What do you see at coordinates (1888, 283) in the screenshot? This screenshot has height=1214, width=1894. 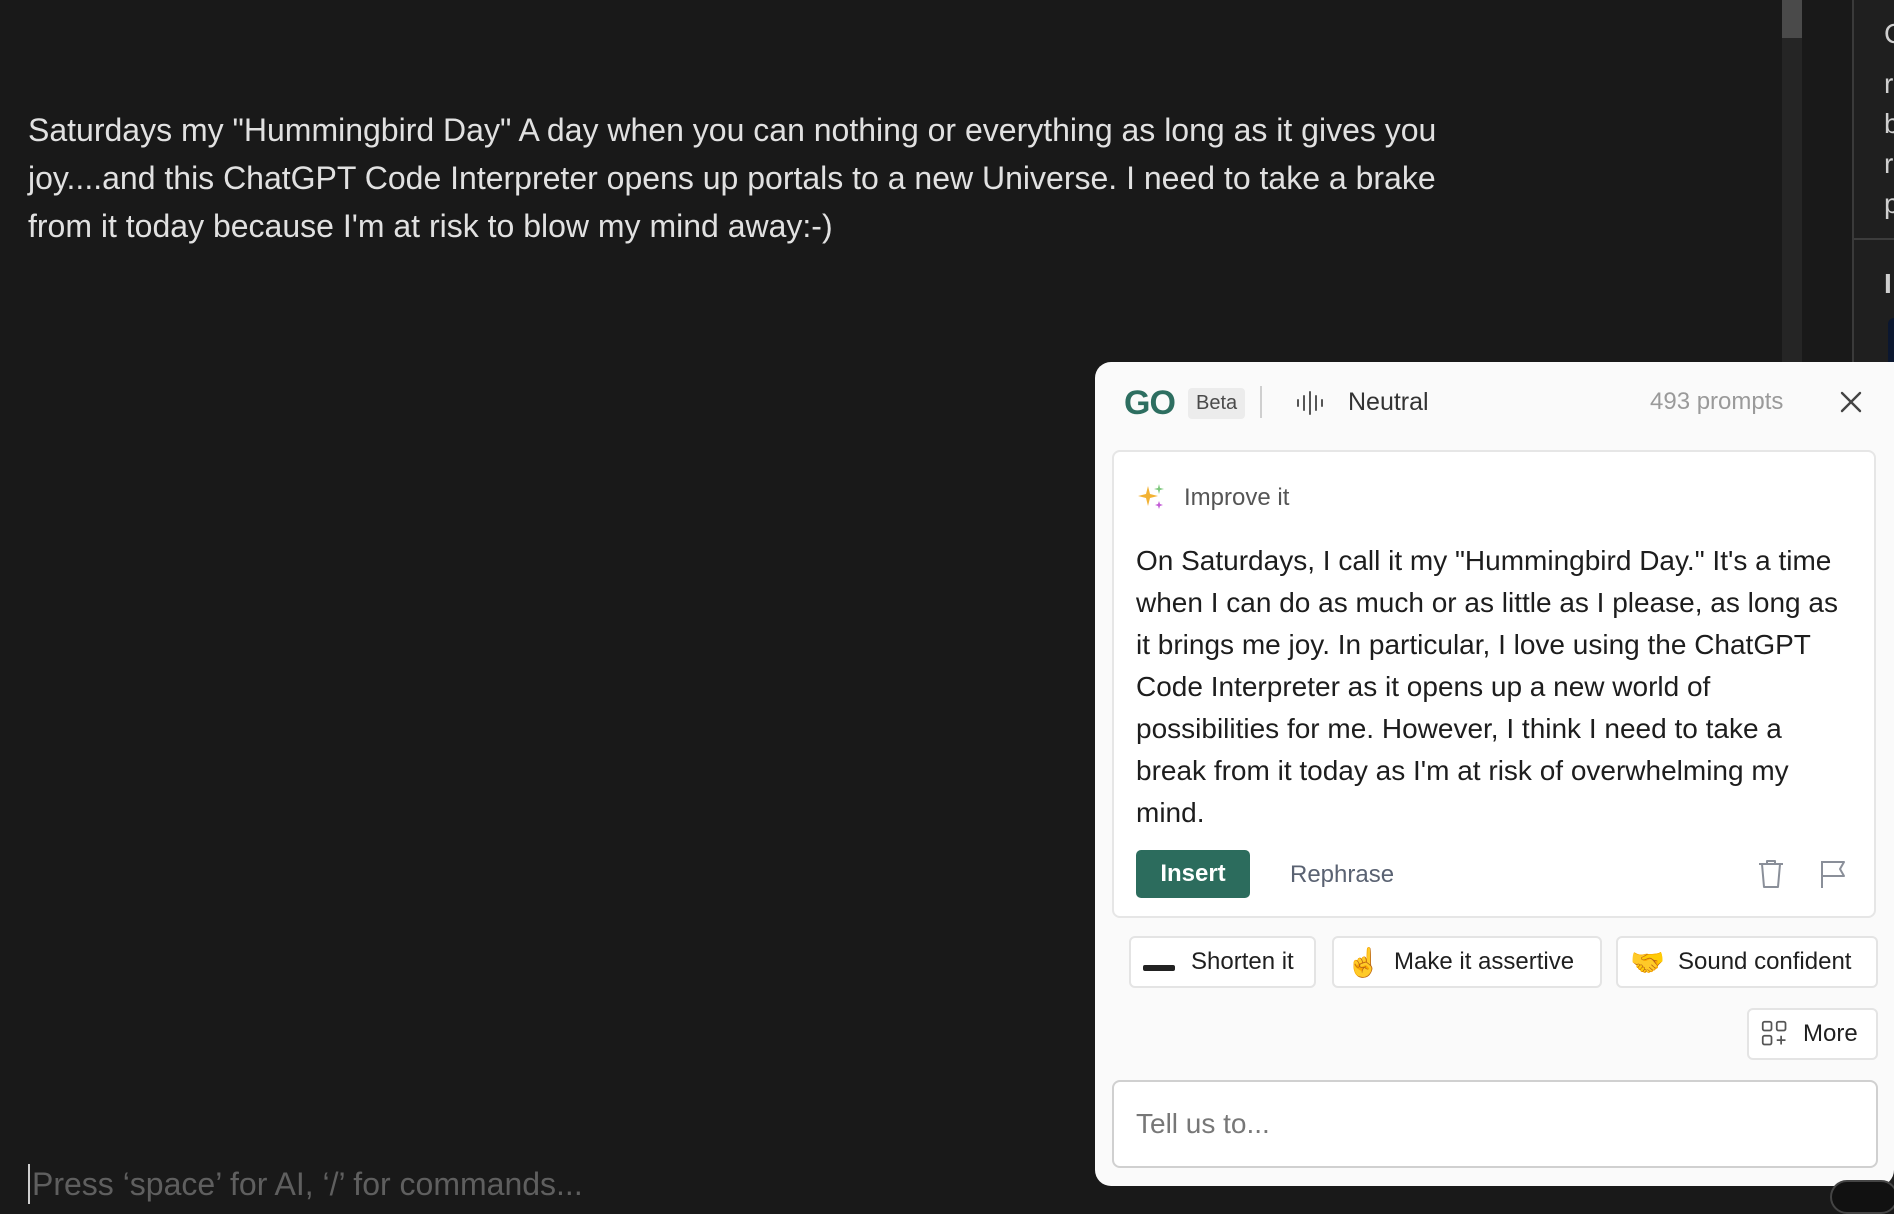 I see `side-peek-text: I` at bounding box center [1888, 283].